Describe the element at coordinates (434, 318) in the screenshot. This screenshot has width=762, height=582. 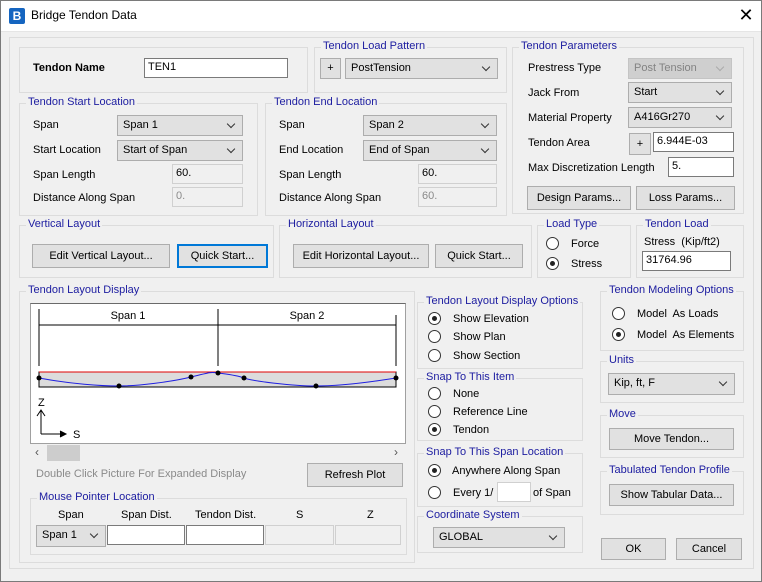
I see `show-elevation-radio` at that location.